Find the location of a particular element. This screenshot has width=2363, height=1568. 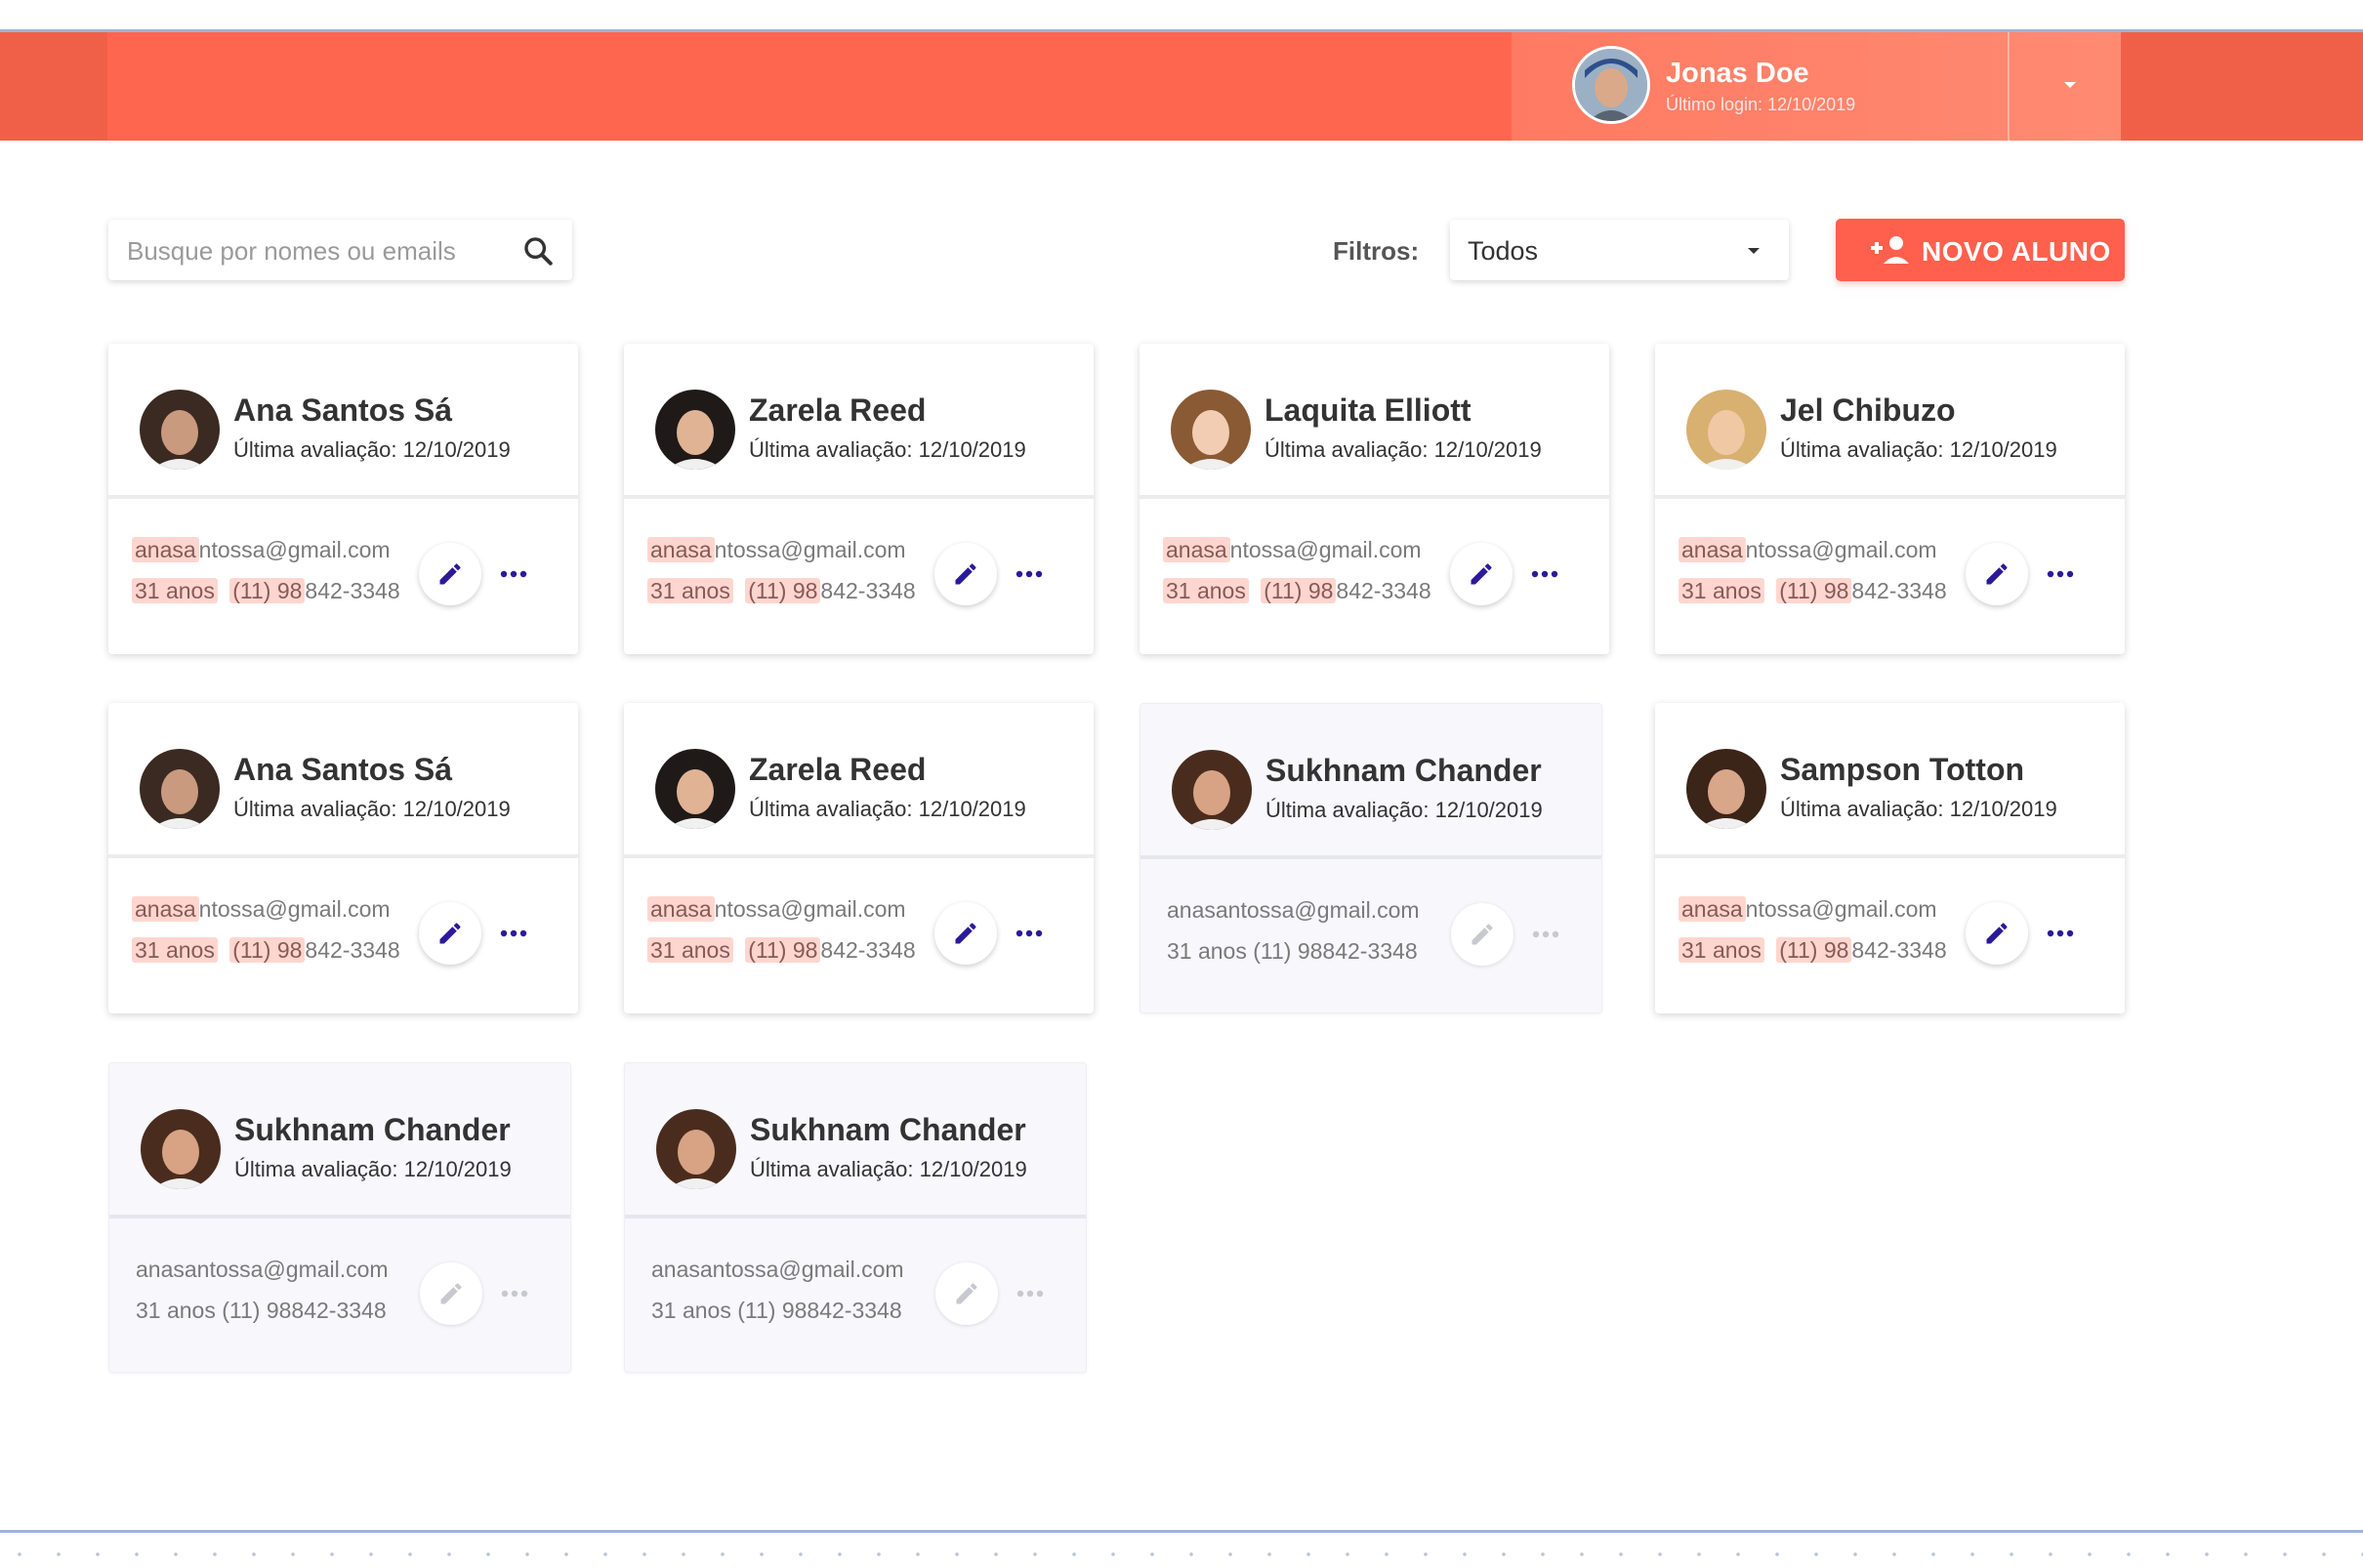

phone-text: (11) 98842-3348 is located at coordinates (819, 1310).